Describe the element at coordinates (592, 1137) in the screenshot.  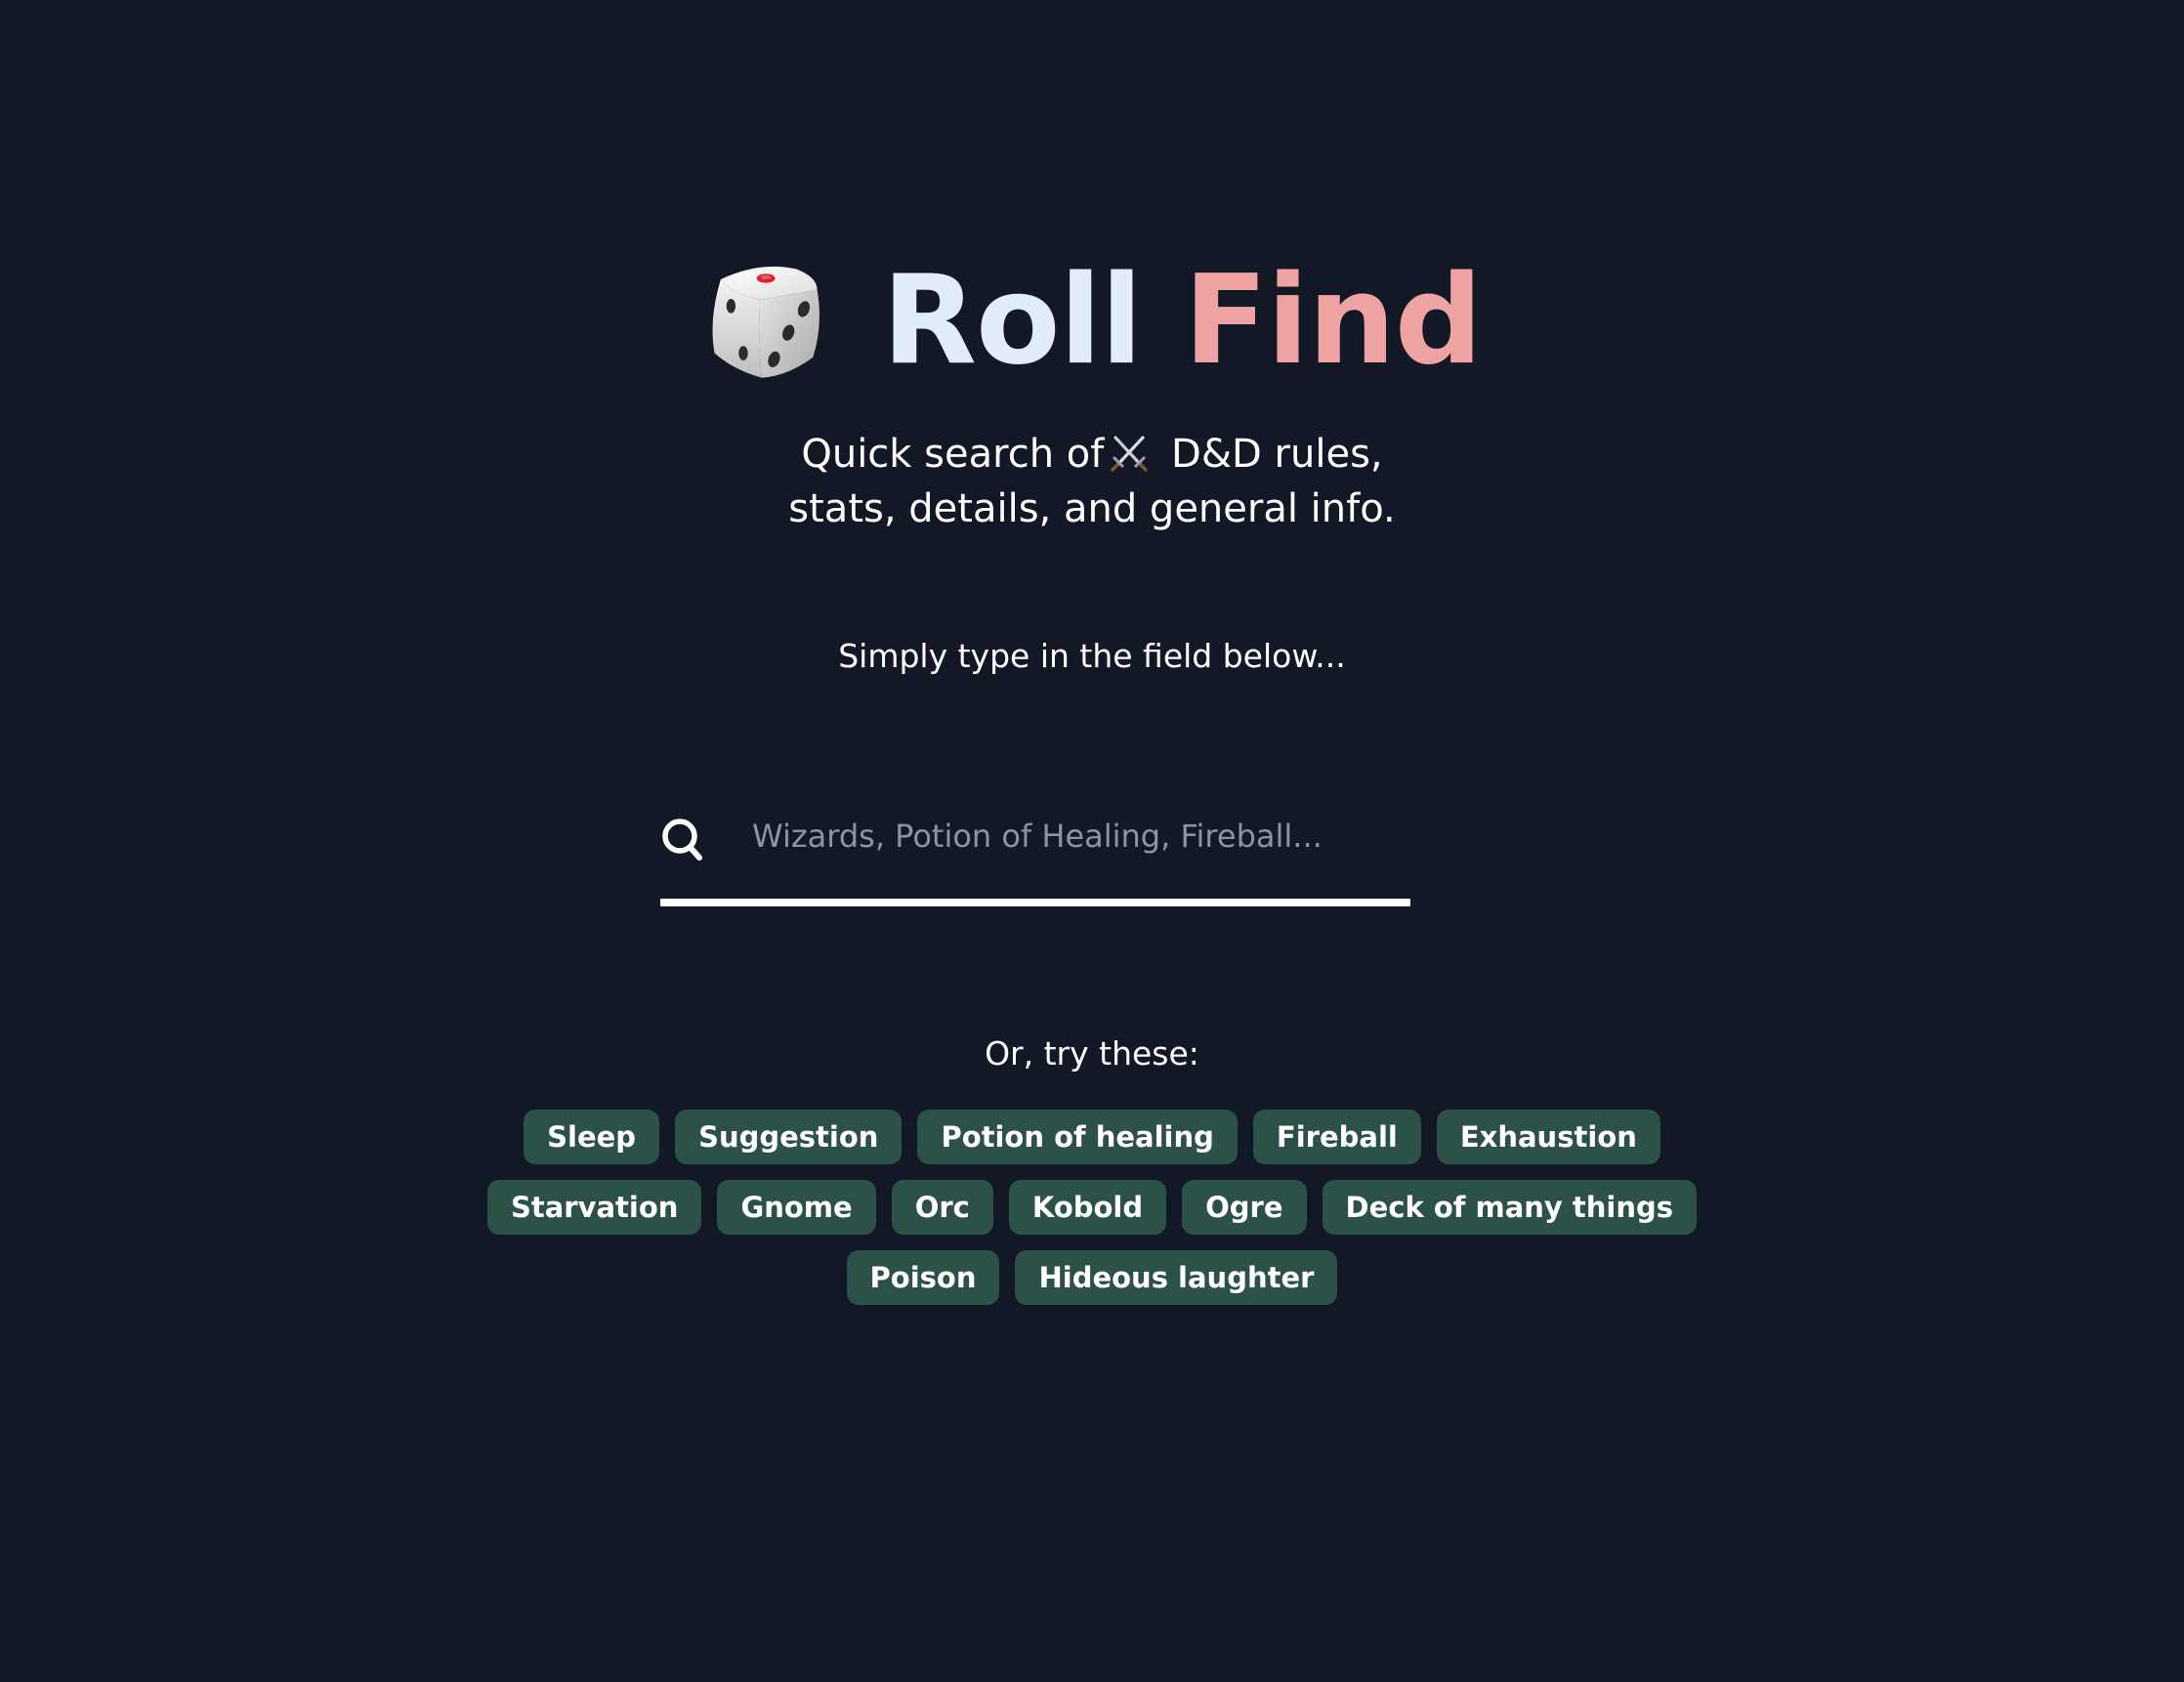
I see `suggestion-chip-sleep: Sleep` at that location.